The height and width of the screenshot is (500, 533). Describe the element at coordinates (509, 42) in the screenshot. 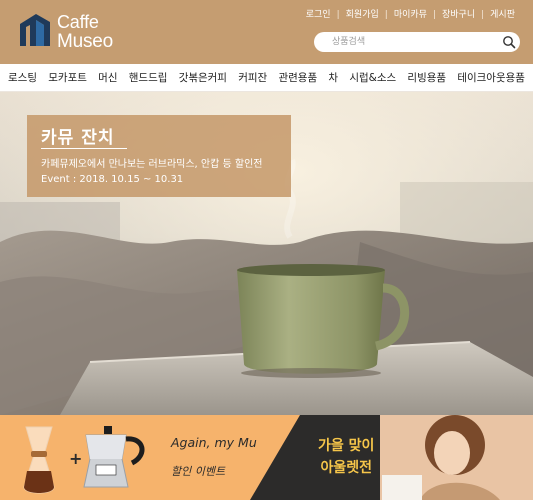

I see `search-icon` at that location.